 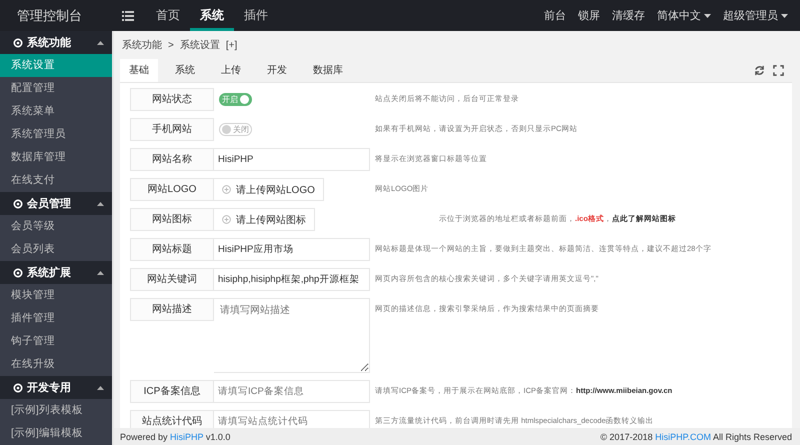 I want to click on refresh-icon, so click(x=759, y=70).